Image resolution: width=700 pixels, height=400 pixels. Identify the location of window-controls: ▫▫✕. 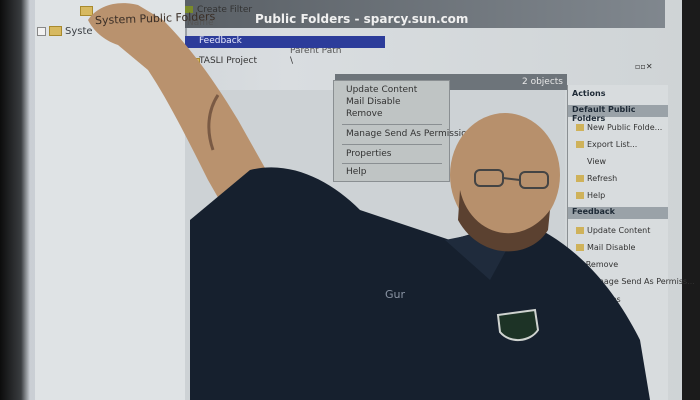
(644, 66).